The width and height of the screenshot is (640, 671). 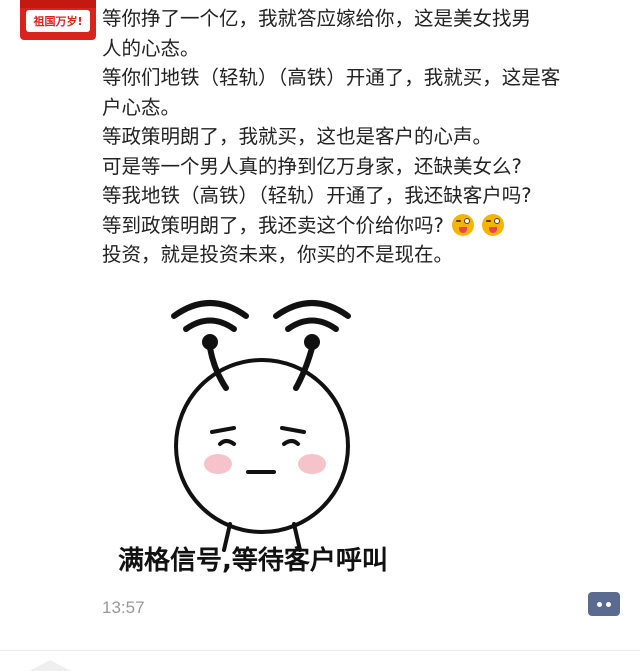 What do you see at coordinates (58, 4) in the screenshot?
I see `flag-band` at bounding box center [58, 4].